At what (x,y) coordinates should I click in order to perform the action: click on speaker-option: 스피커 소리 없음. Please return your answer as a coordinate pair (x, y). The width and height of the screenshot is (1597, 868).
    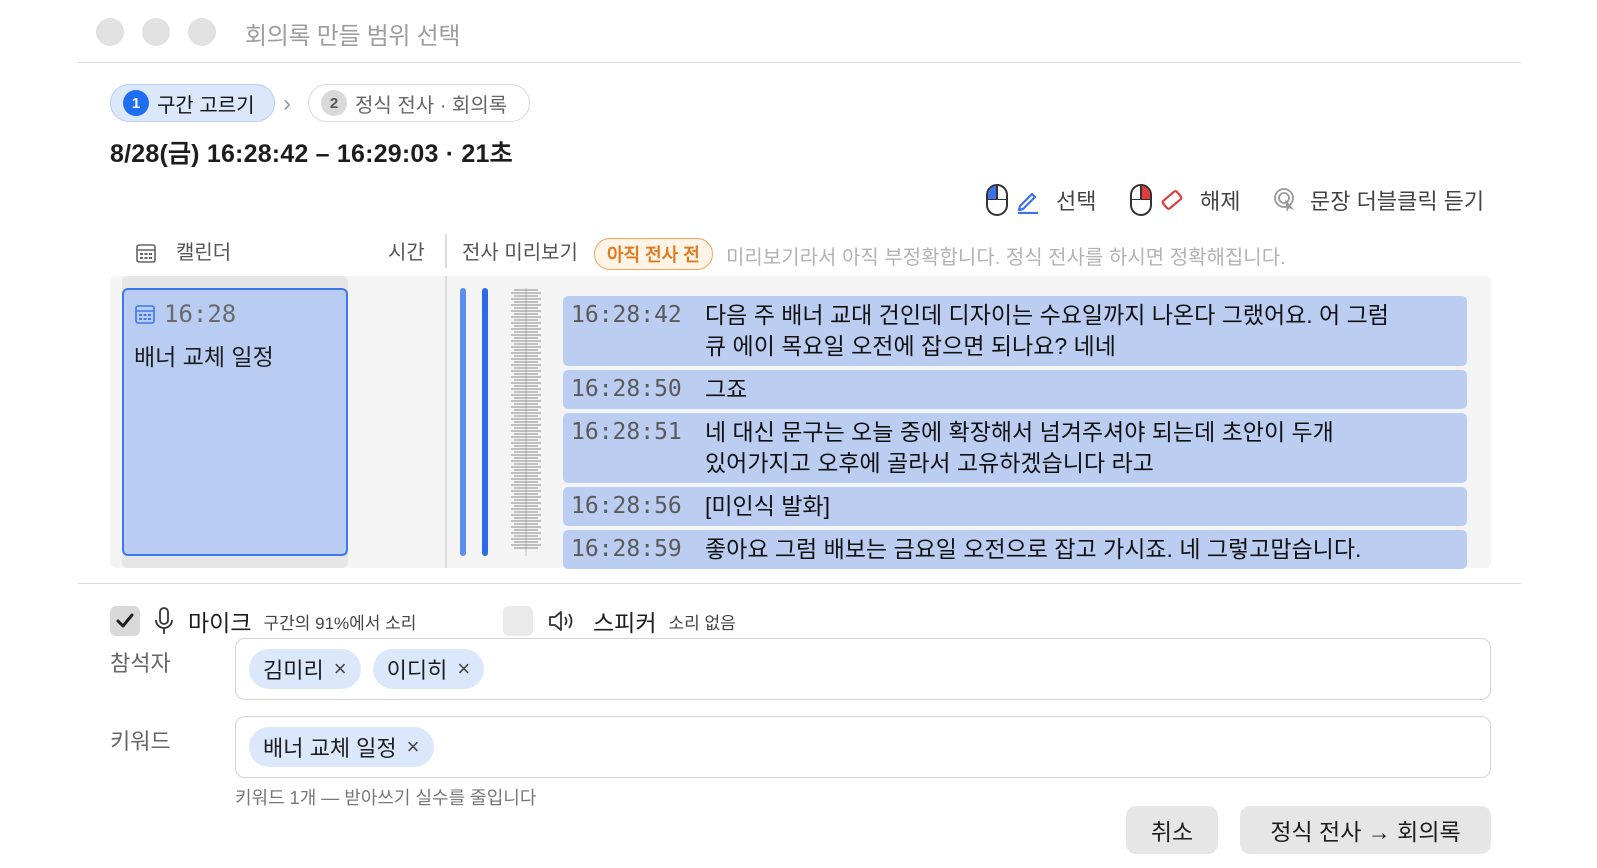
    Looking at the image, I should click on (619, 621).